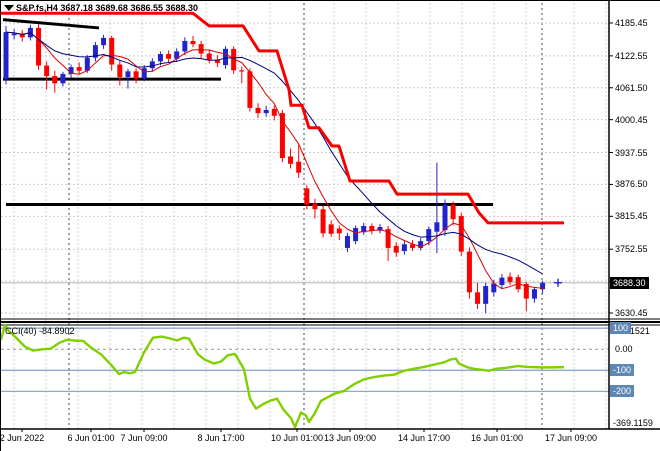 Image resolution: width=660 pixels, height=451 pixels. What do you see at coordinates (9, 8) in the screenshot?
I see `symbol-marker-icon` at bounding box center [9, 8].